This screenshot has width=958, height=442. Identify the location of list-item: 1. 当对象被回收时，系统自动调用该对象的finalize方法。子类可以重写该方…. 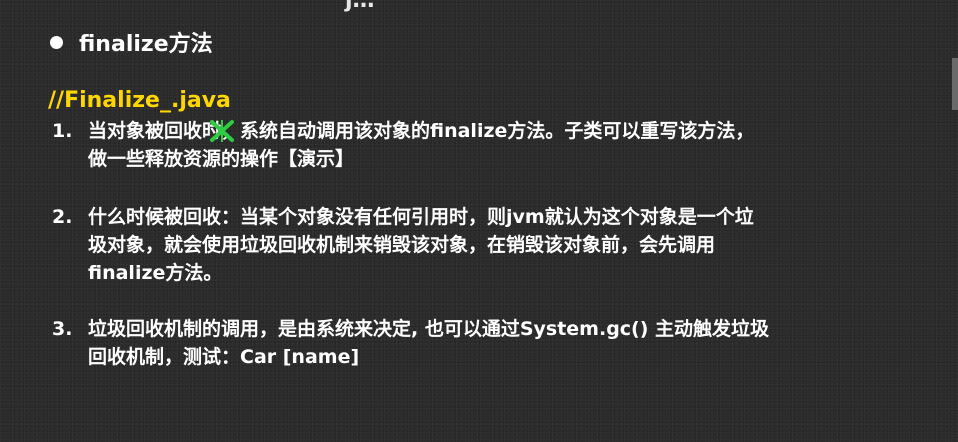
(403, 145).